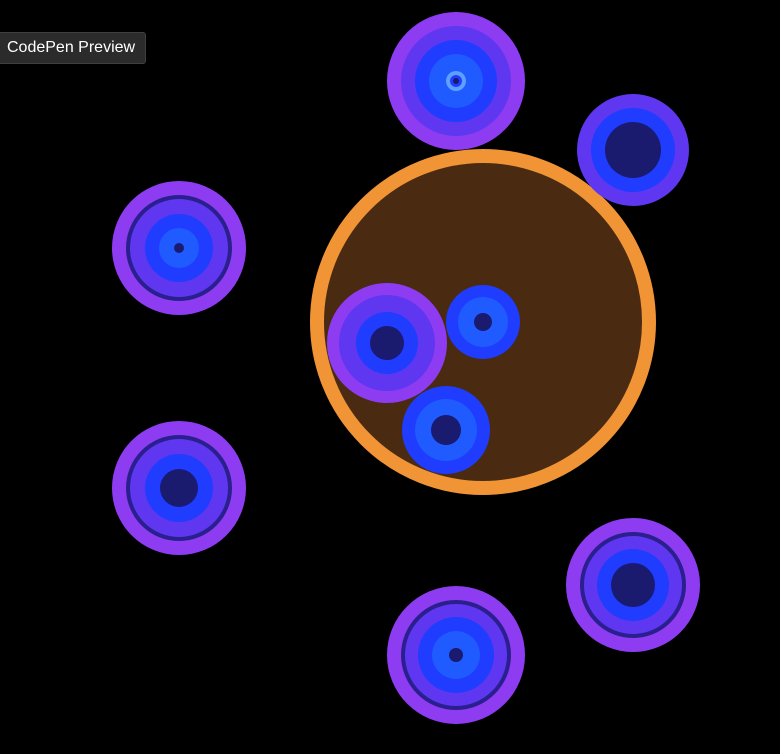  What do you see at coordinates (179, 248) in the screenshot?
I see `orbit-circle-left-upper` at bounding box center [179, 248].